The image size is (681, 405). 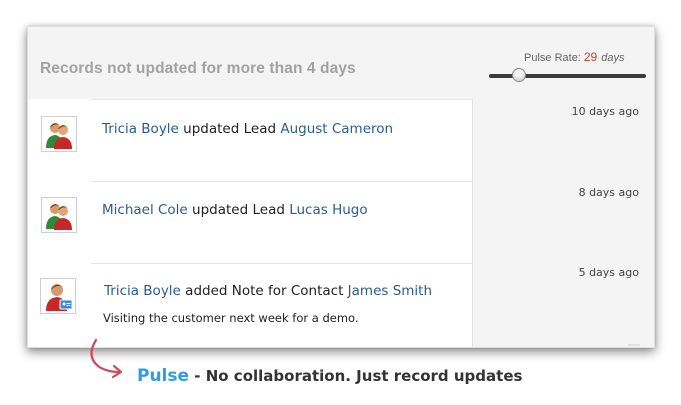 I want to click on pulse-rate-unit: days, so click(x=613, y=58).